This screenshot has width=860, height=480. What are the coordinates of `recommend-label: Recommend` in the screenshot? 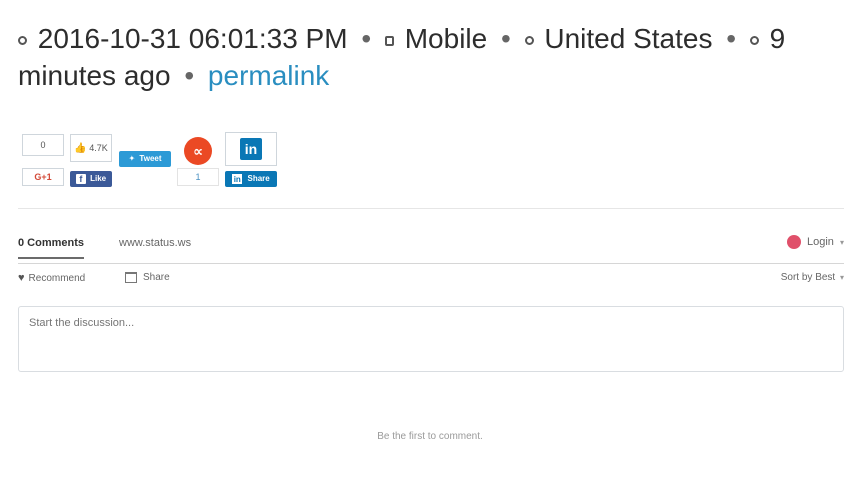 It's located at (57, 278).